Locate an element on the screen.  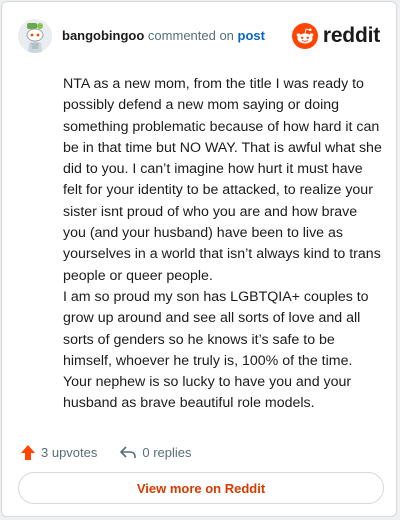
reply-arrow-icon is located at coordinates (128, 452).